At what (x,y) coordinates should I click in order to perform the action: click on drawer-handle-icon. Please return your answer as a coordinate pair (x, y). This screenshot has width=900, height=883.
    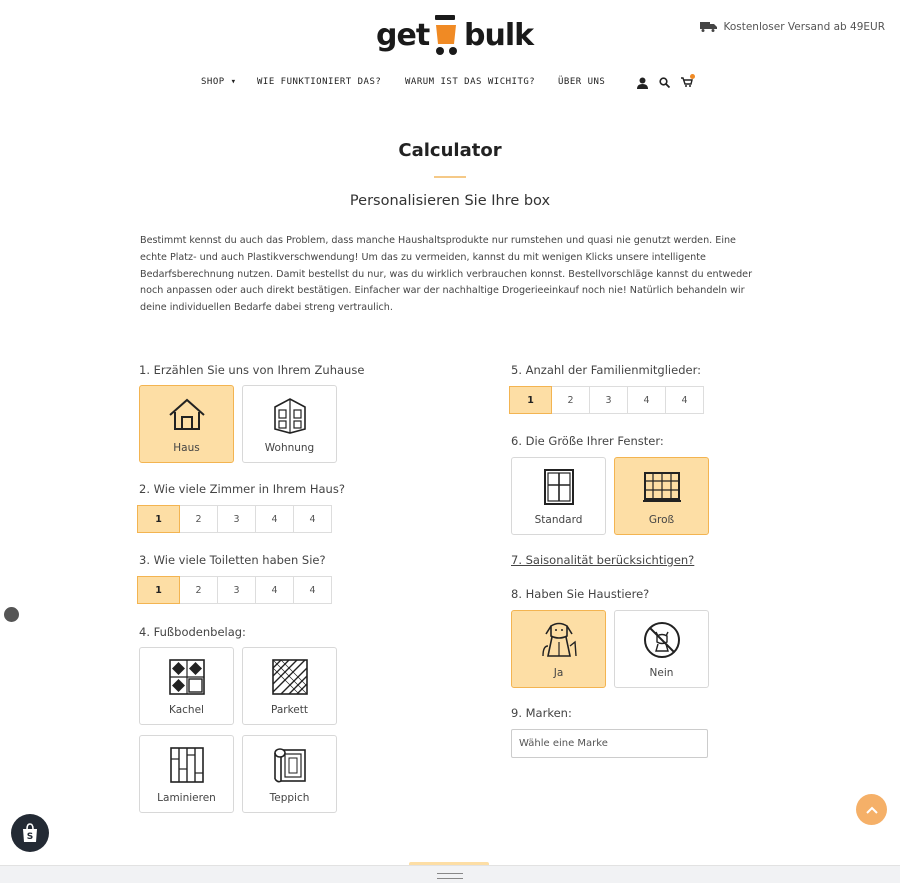
    Looking at the image, I should click on (450, 876).